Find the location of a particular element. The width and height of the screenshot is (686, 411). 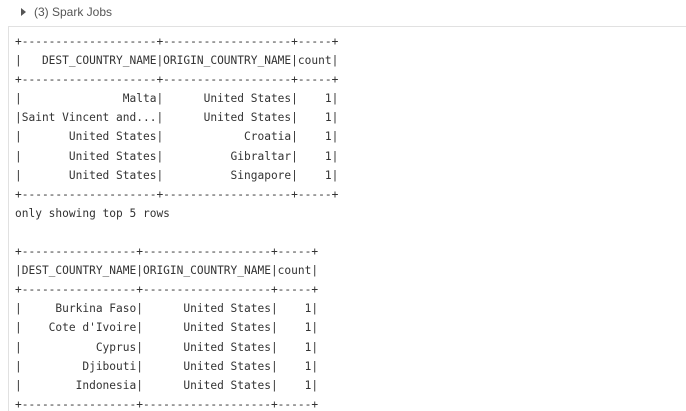

spark-jobs-bar: (3) Spark Jobs is located at coordinates (343, 12).